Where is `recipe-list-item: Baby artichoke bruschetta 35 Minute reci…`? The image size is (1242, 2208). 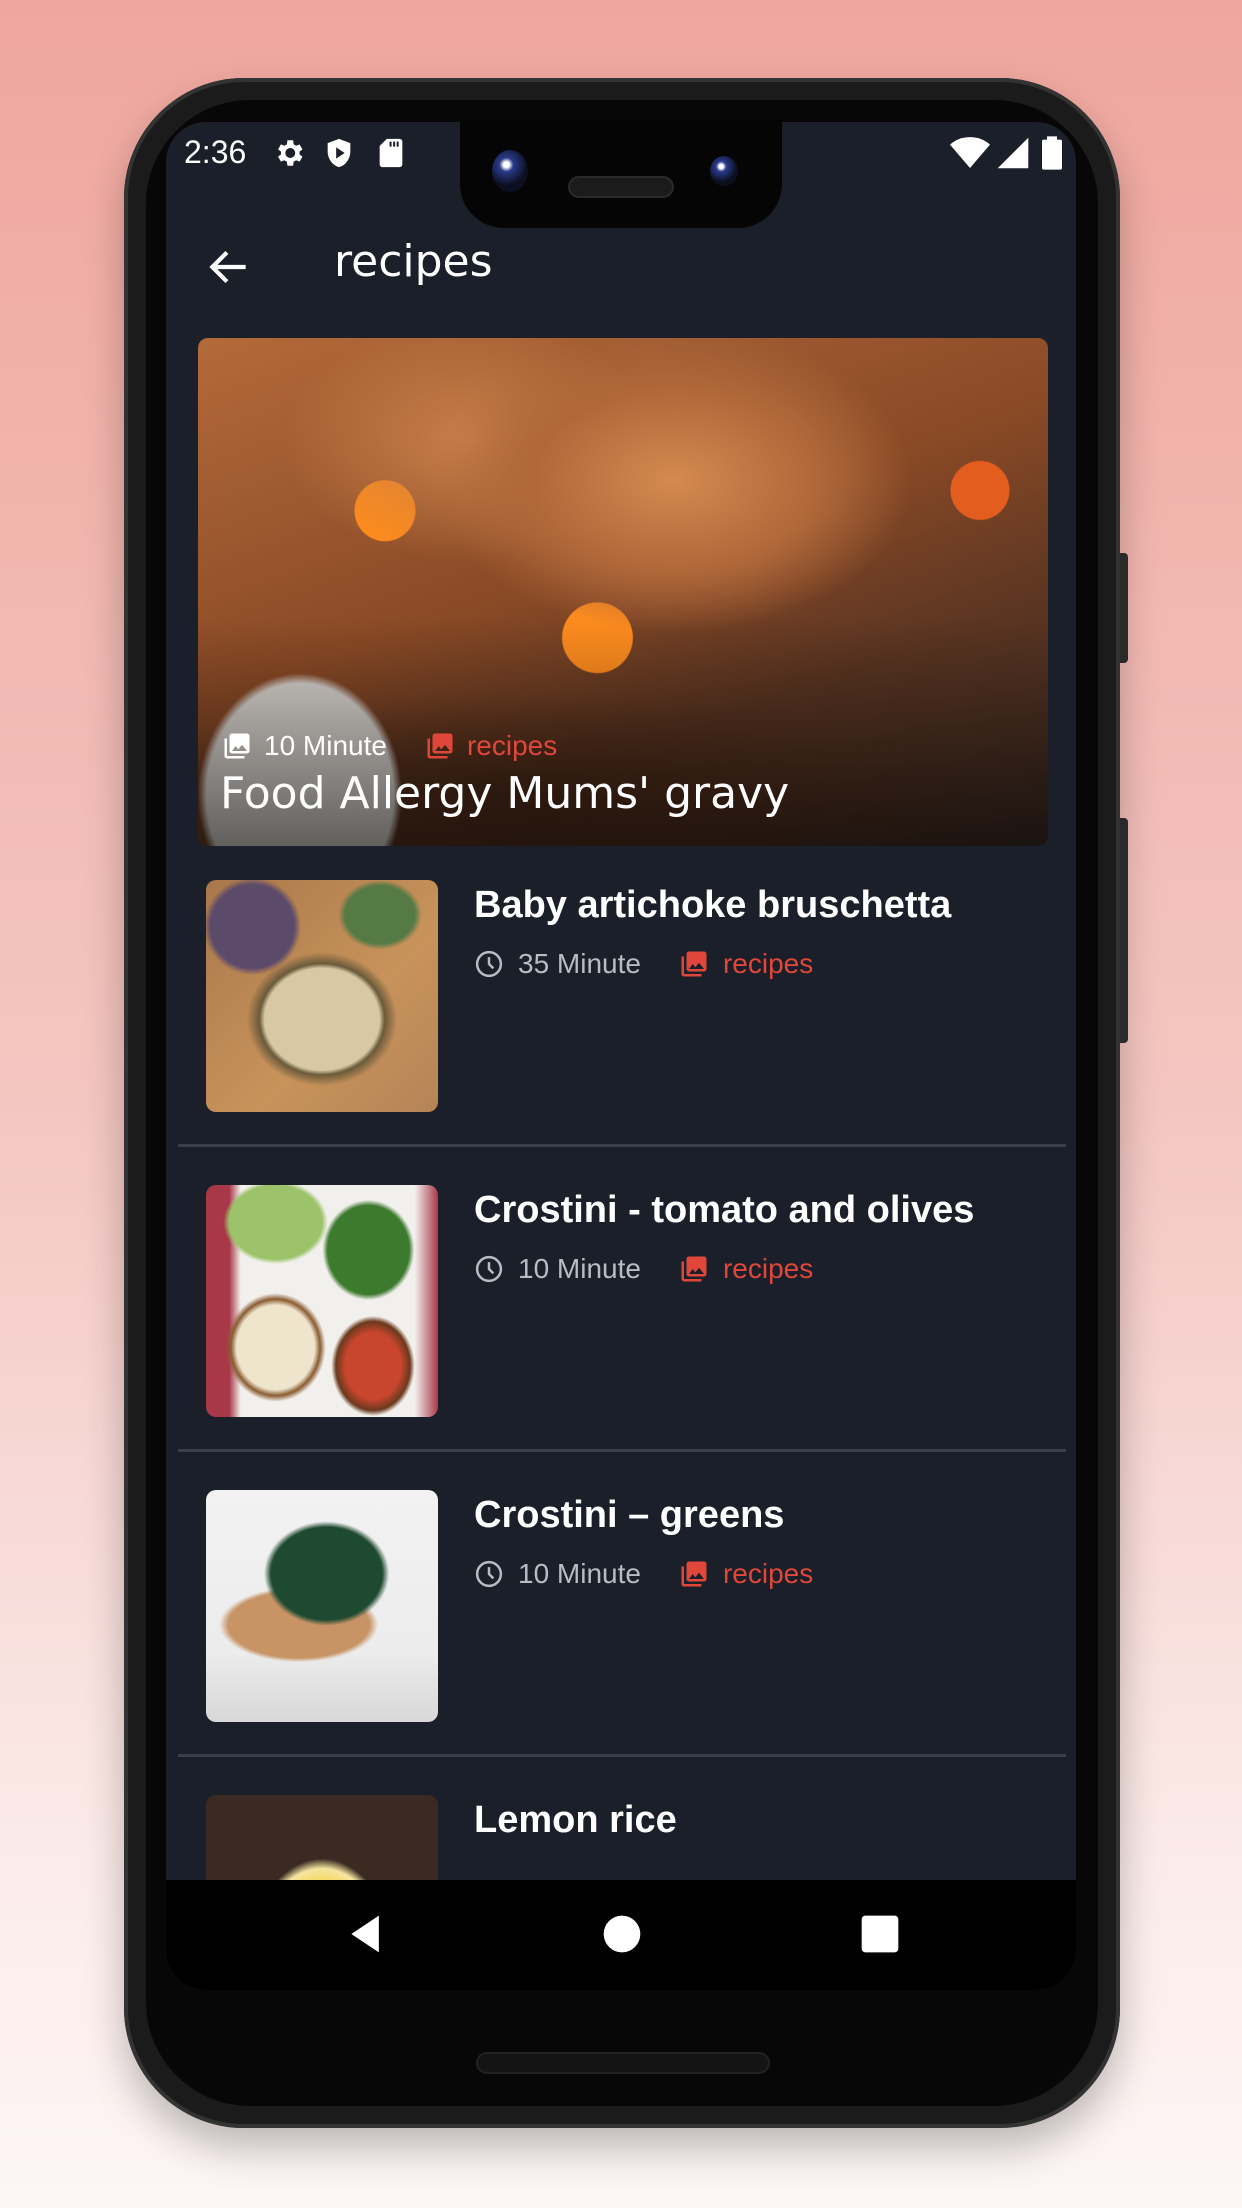
recipe-list-item: Baby artichoke bruschetta 35 Minute reci… is located at coordinates (622, 994).